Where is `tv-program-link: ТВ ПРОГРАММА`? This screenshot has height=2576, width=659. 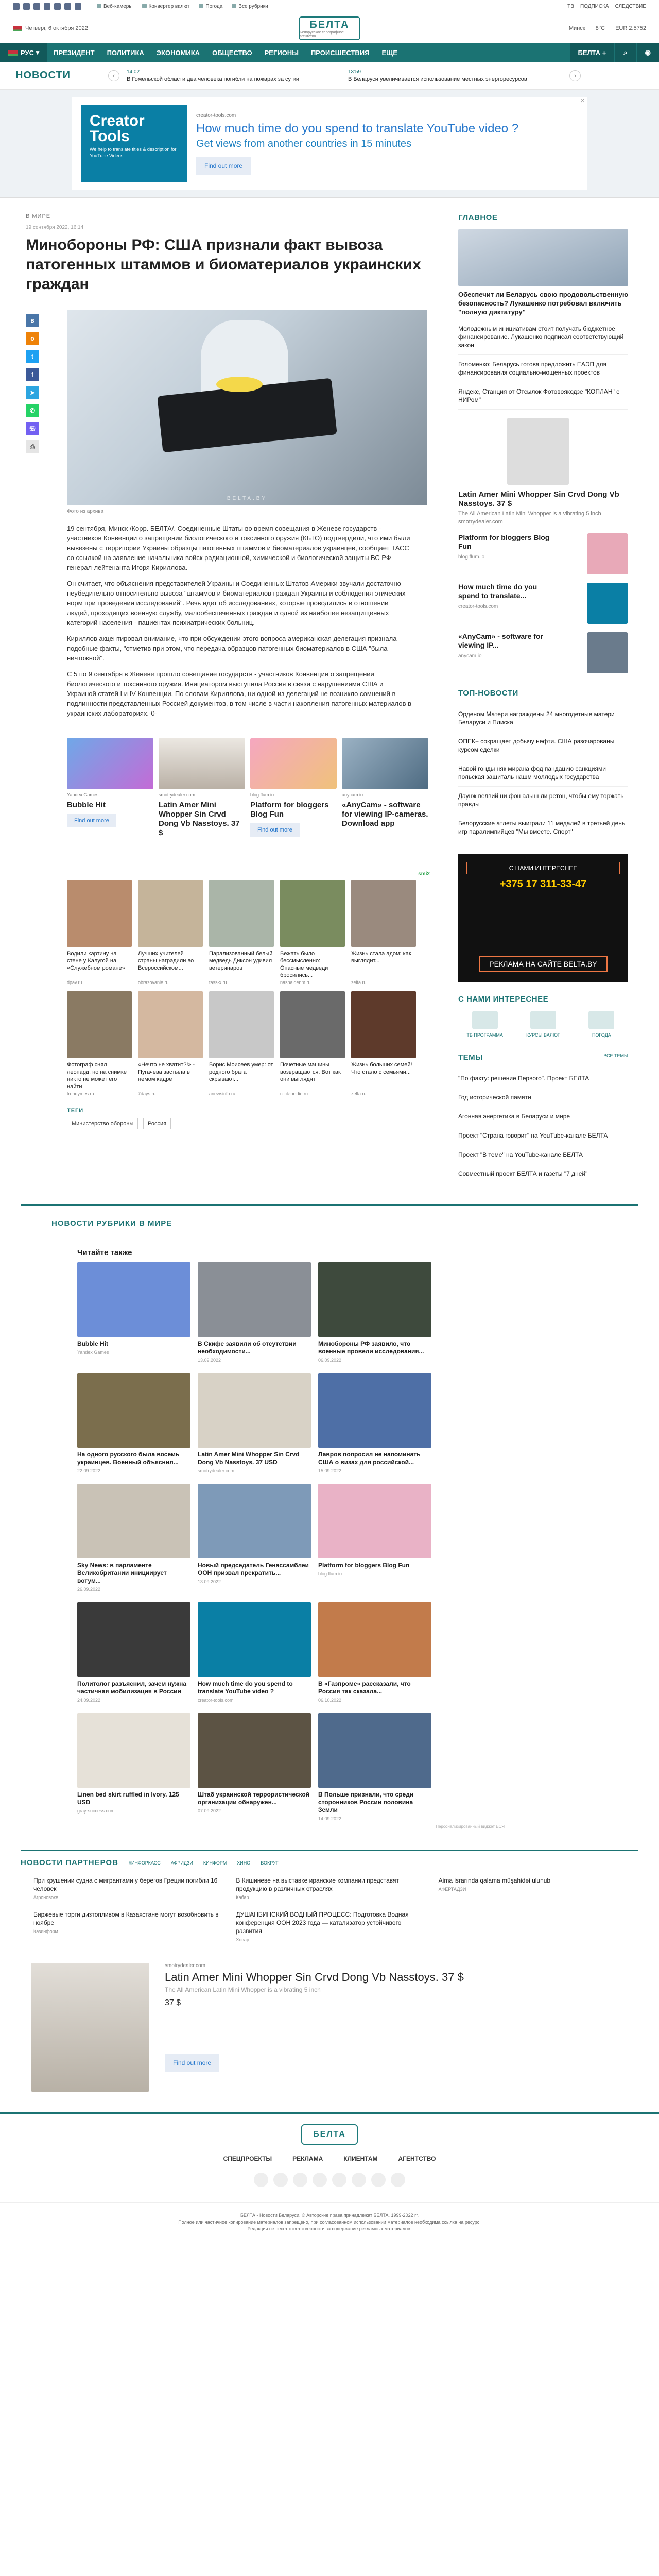
tv-program-link: ТВ ПРОГРАММА is located at coordinates (485, 1024).